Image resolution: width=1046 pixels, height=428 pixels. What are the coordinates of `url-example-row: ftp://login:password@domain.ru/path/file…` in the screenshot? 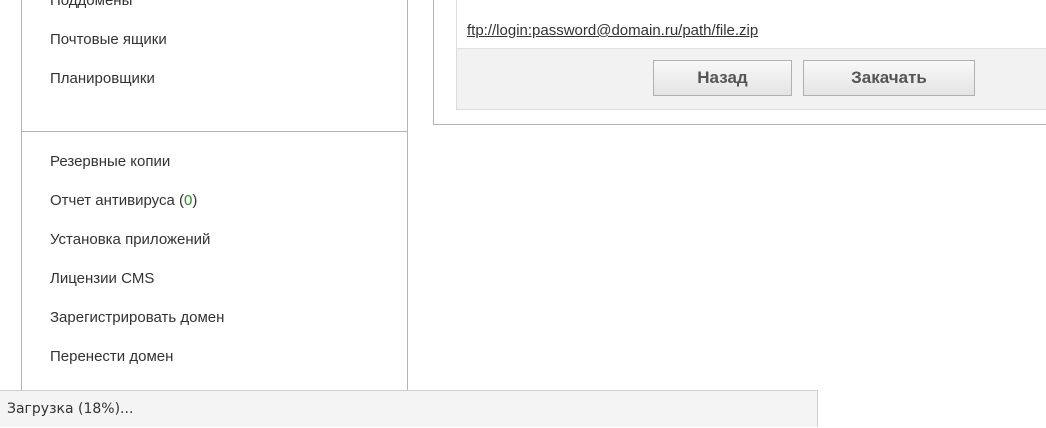 It's located at (751, 24).